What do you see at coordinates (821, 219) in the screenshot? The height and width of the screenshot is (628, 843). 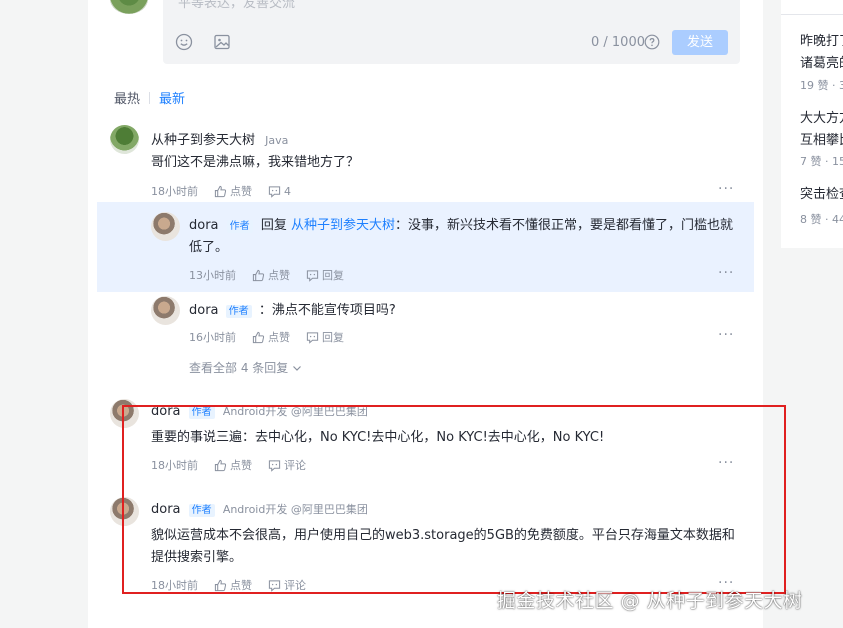 I see `sidebar-item-meta: 8 赞 · 44` at bounding box center [821, 219].